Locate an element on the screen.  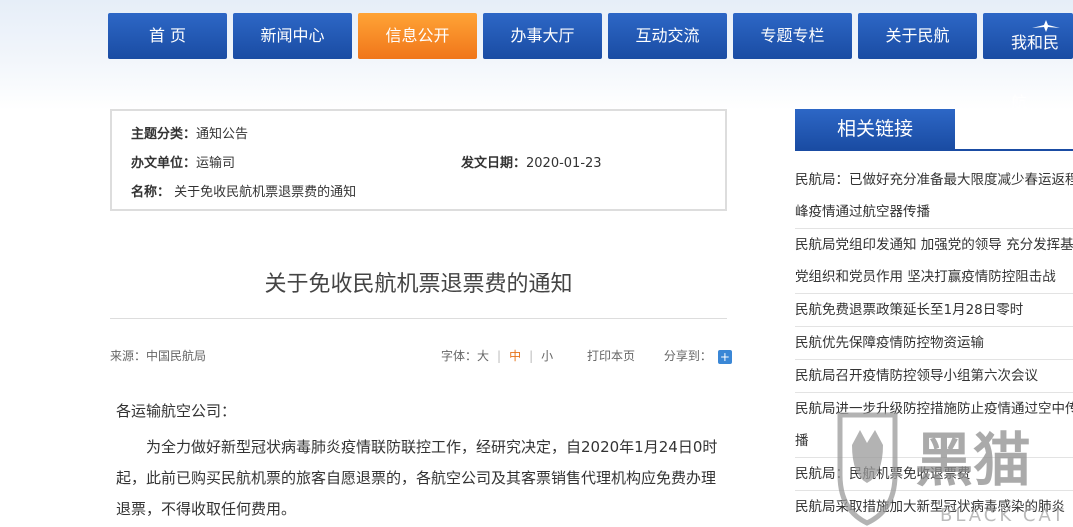
meta-office-value: 运输司 is located at coordinates (216, 163).